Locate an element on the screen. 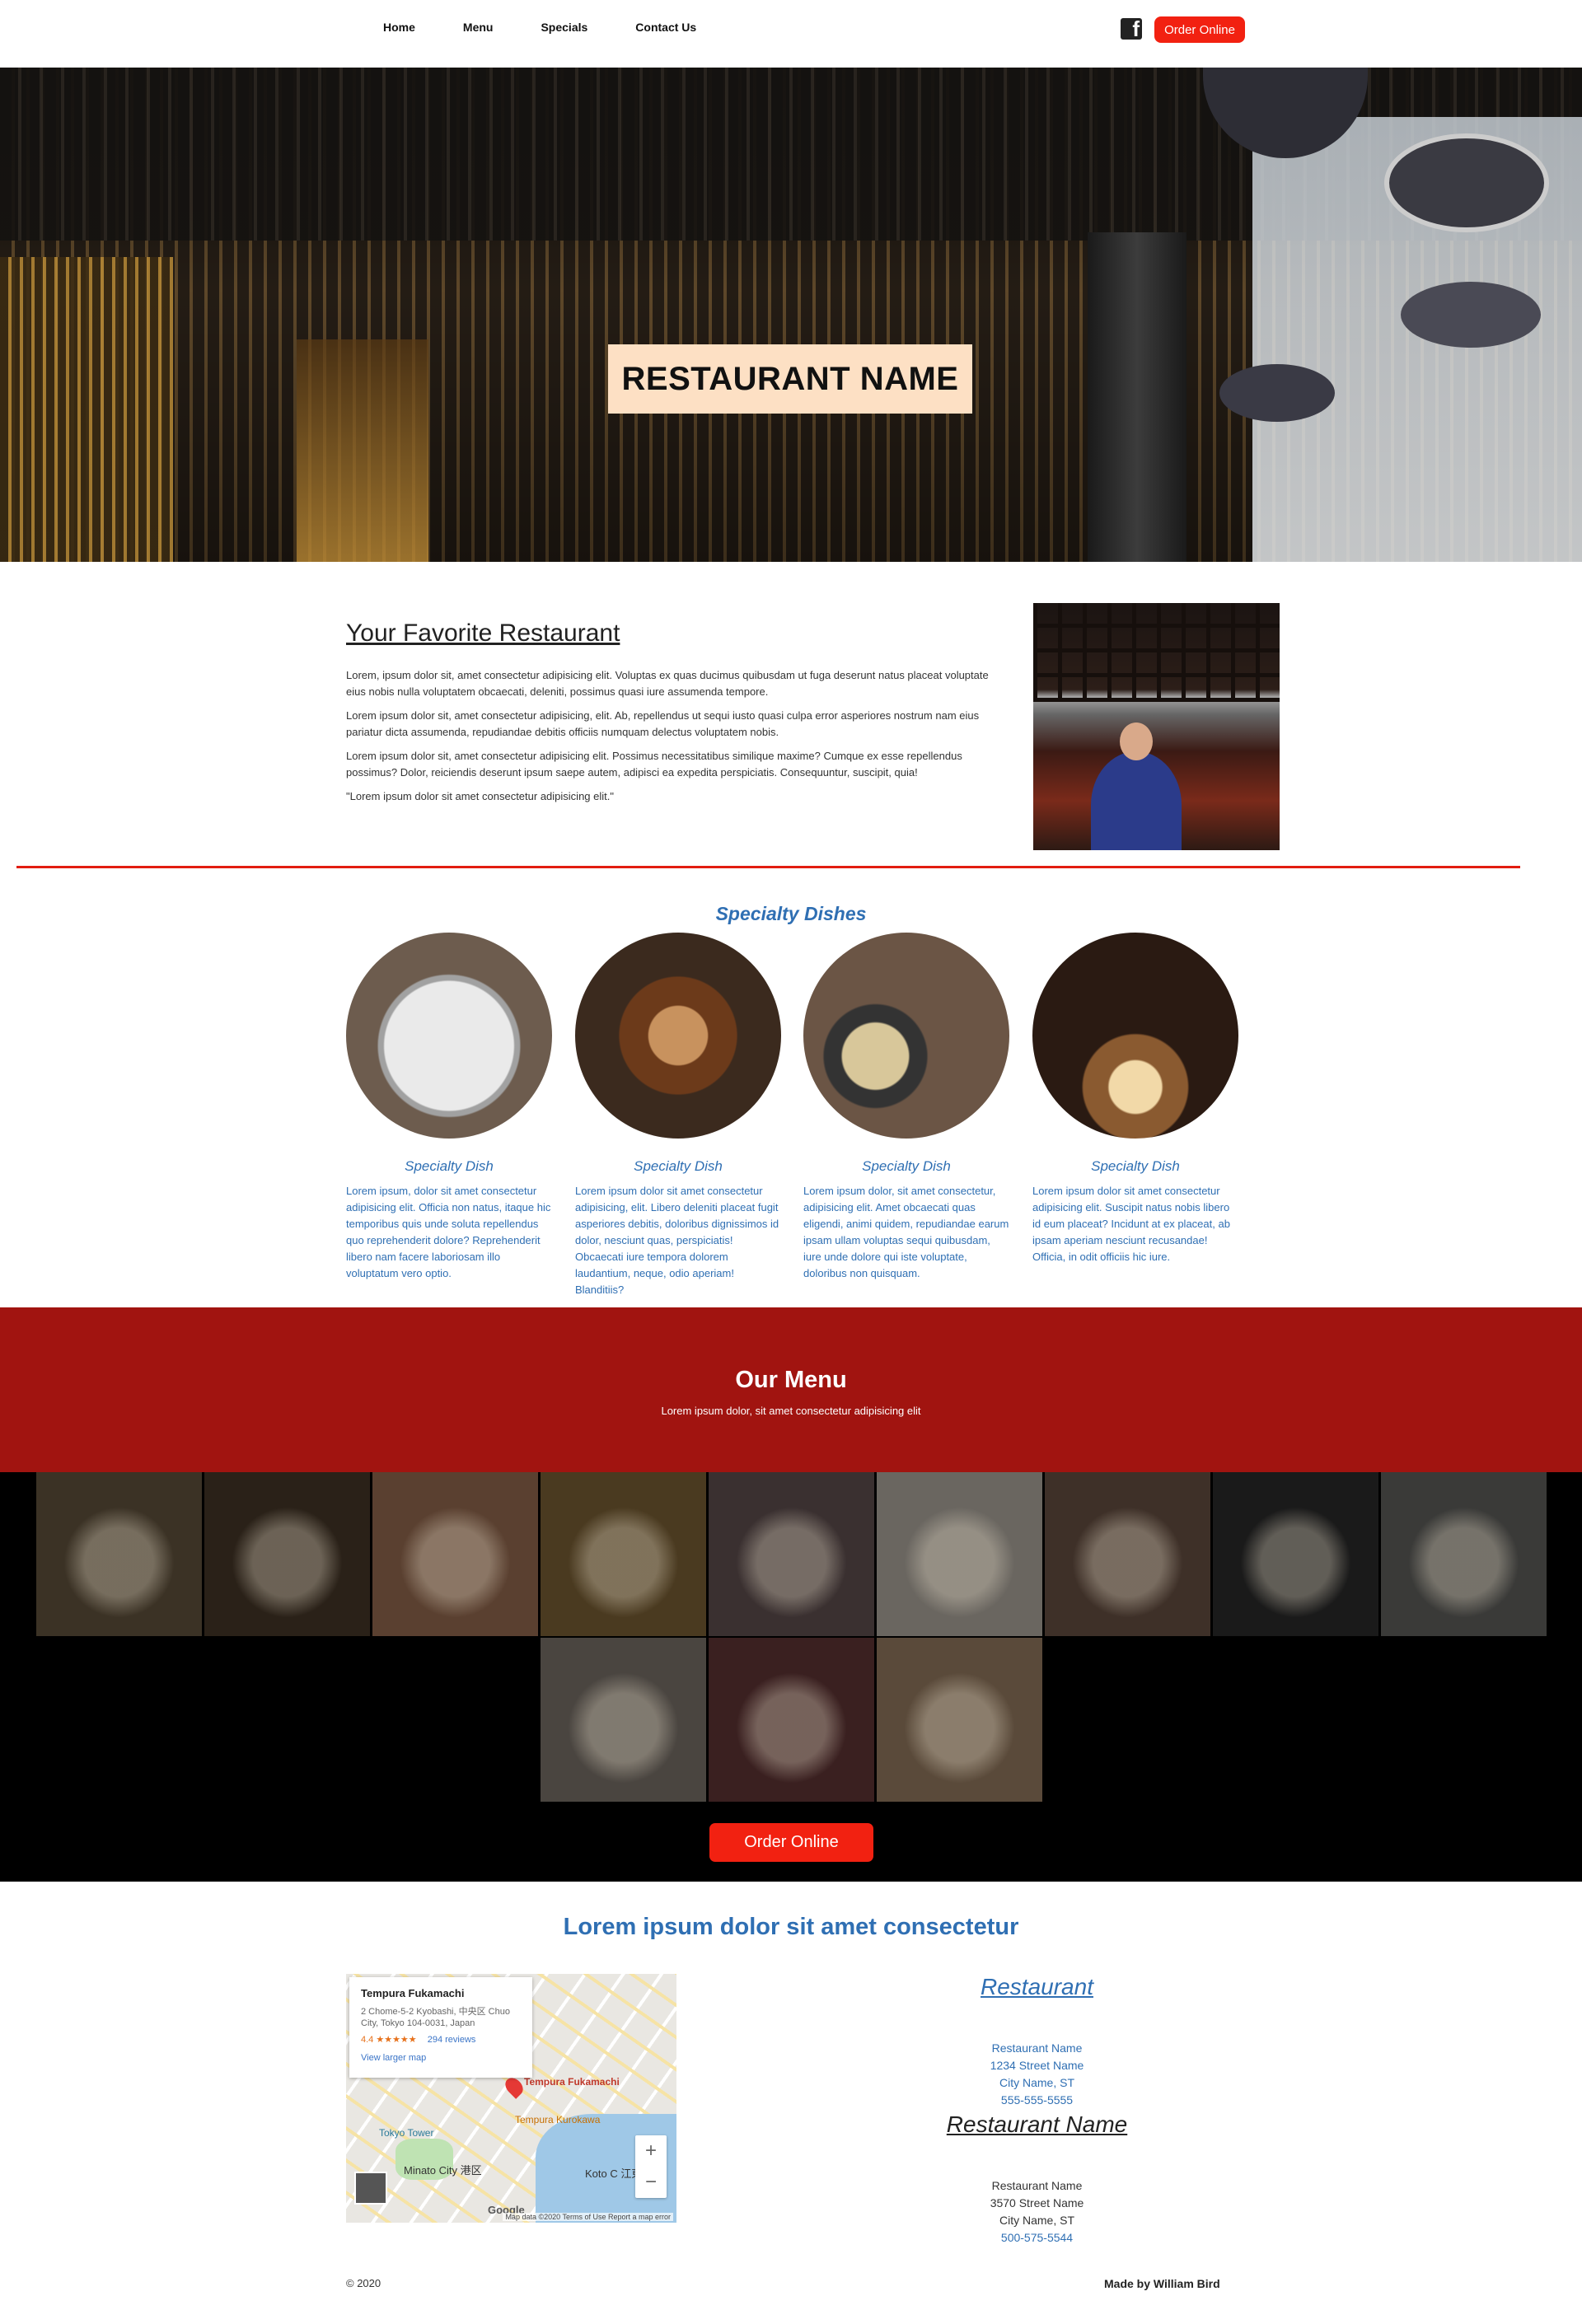 The height and width of the screenshot is (2324, 1582). facebook-icon: f is located at coordinates (1131, 29).